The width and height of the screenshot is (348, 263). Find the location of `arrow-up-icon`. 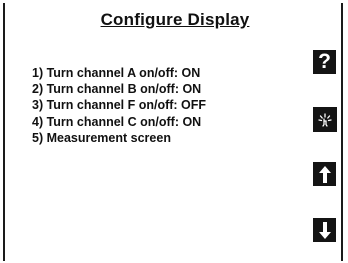

arrow-up-icon is located at coordinates (324, 174).